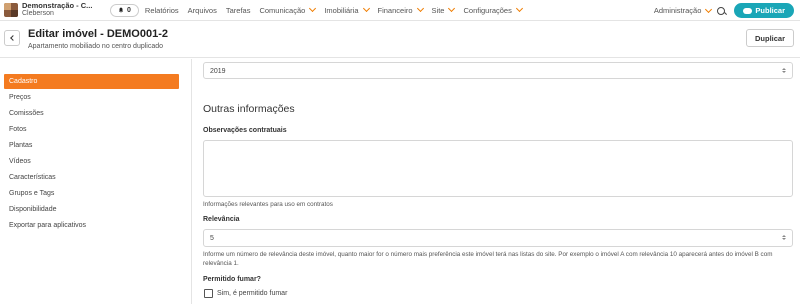 This screenshot has height=304, width=800. What do you see at coordinates (245, 130) in the screenshot?
I see `observacoes-label: Observações contratuais` at bounding box center [245, 130].